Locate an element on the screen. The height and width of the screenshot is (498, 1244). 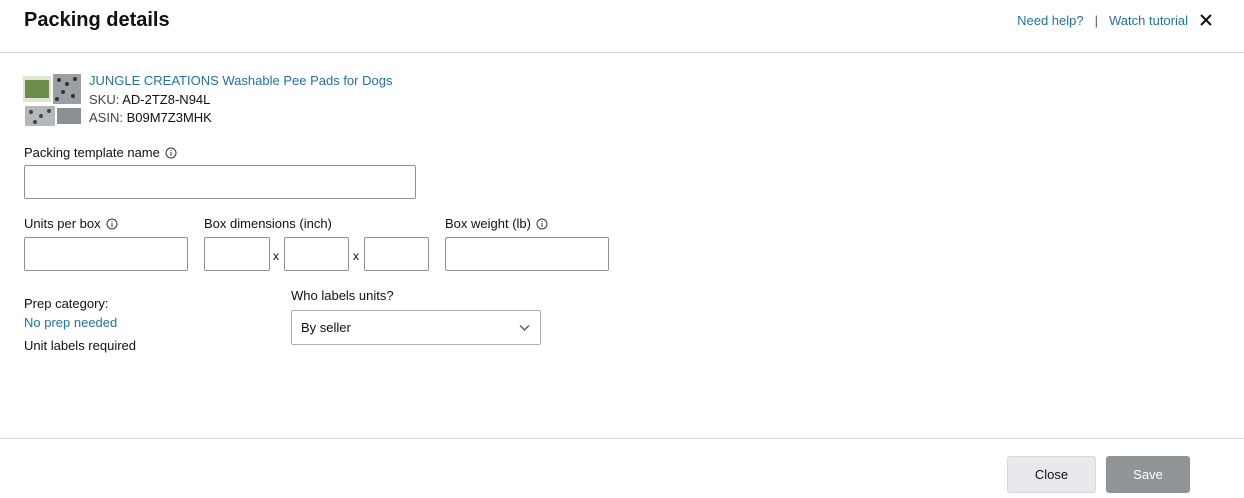
header-links: Need help? | Watch tutorial is located at coordinates (1115, 20).